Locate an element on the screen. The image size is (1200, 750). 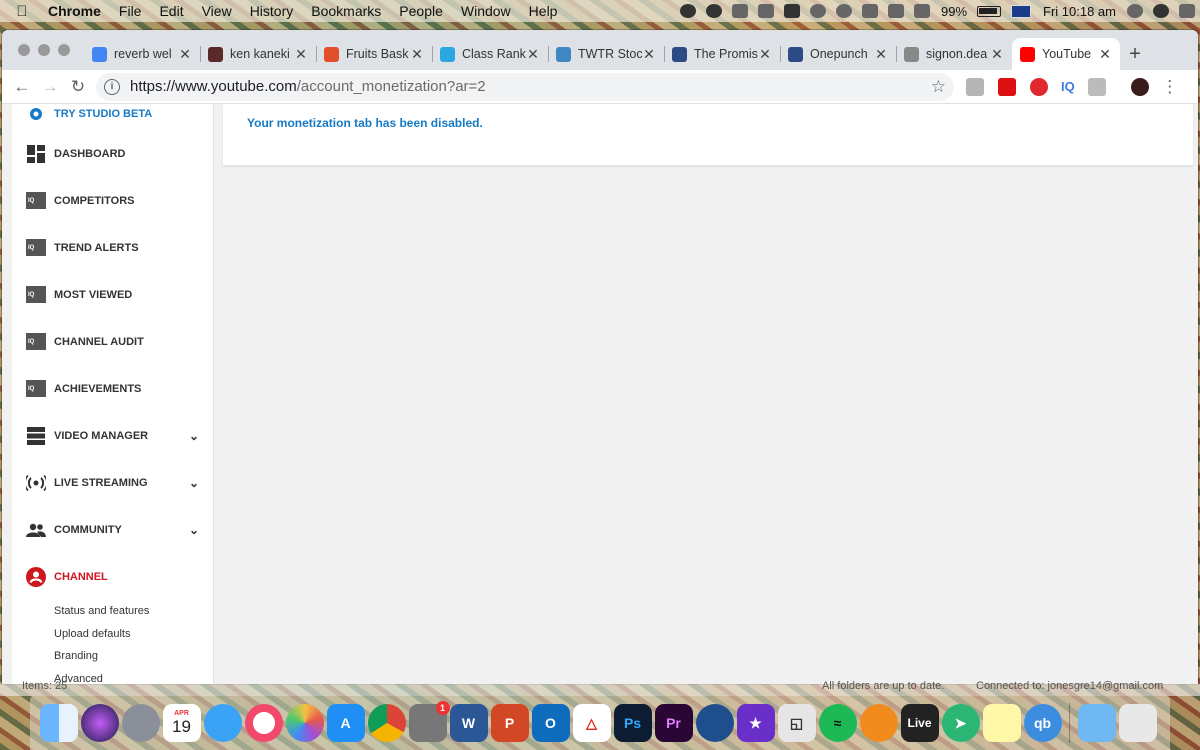
menu-window: Window is located at coordinates (486, 11).